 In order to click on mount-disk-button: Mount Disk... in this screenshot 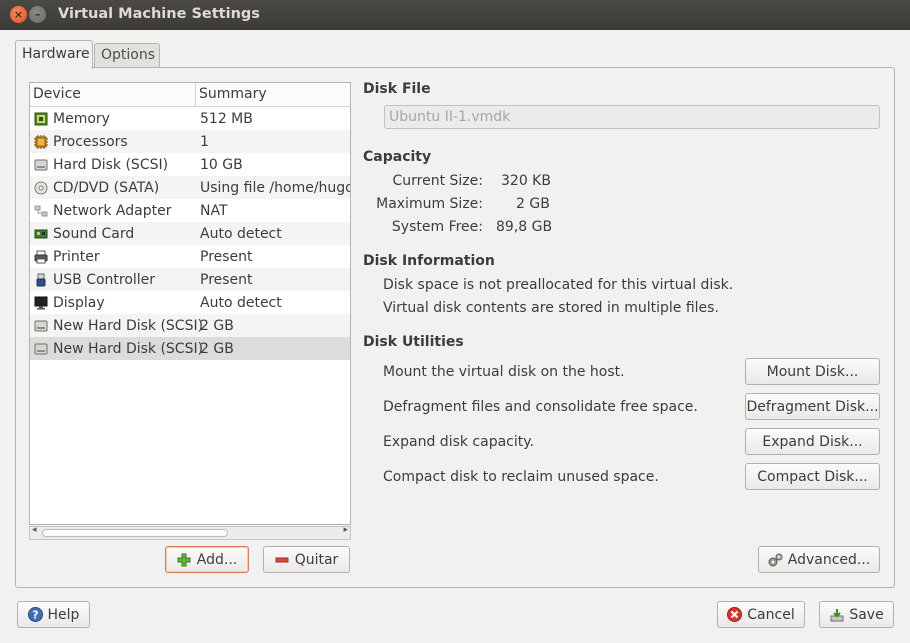, I will do `click(812, 371)`.